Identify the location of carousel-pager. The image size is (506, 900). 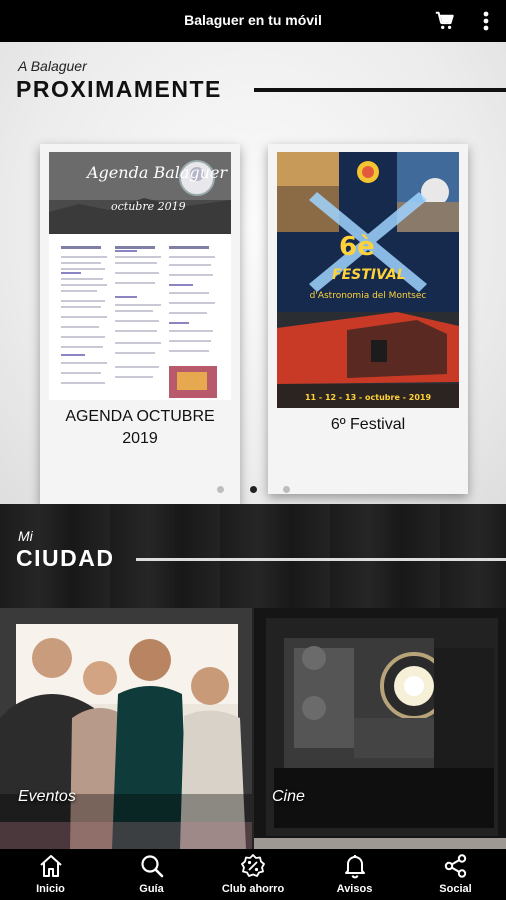
(253, 489).